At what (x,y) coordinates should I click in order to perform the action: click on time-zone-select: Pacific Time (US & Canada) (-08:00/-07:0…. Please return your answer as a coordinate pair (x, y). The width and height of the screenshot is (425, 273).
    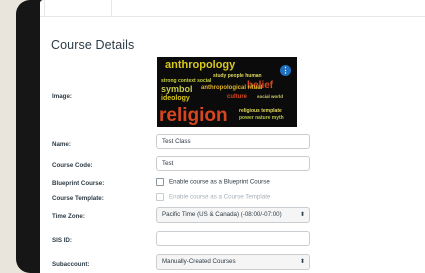
    Looking at the image, I should click on (233, 215).